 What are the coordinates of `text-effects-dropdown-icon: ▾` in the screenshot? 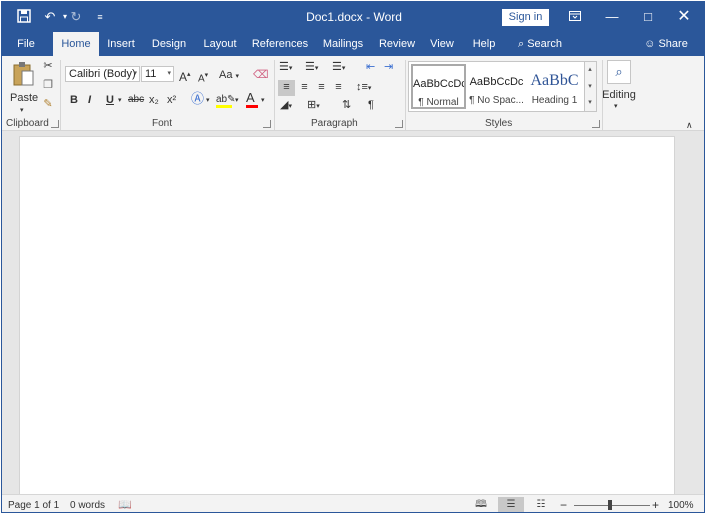 It's located at (208, 101).